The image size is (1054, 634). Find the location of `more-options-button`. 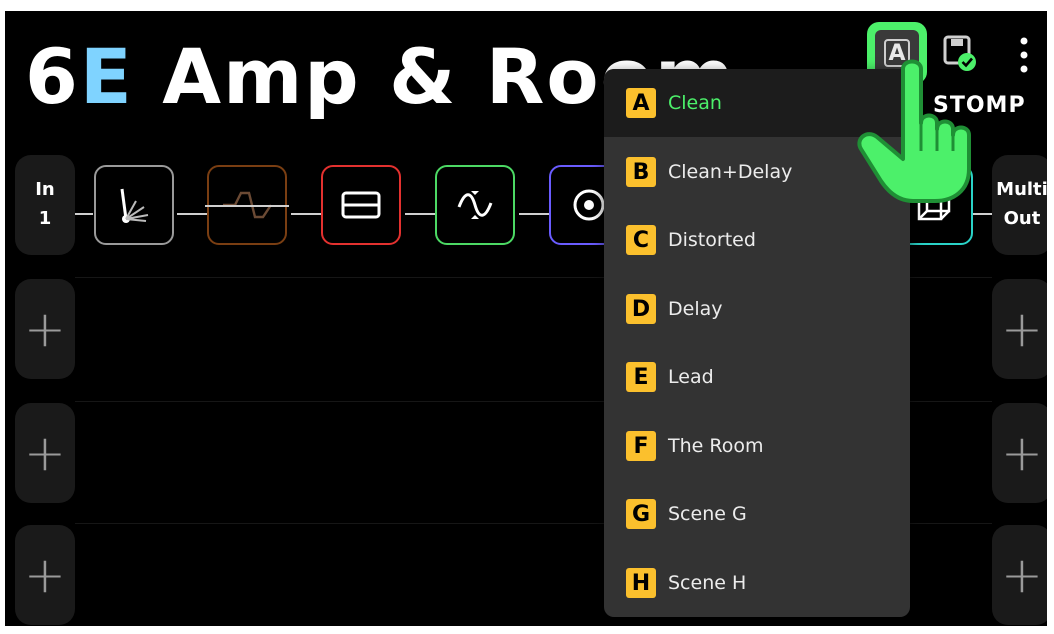

more-options-button is located at coordinates (1024, 55).